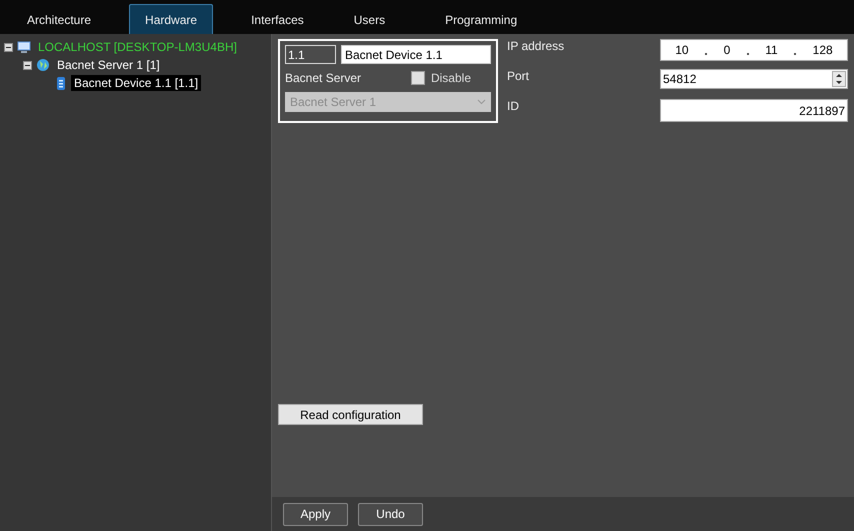 The height and width of the screenshot is (531, 854). I want to click on tab: Architecture, so click(59, 19).